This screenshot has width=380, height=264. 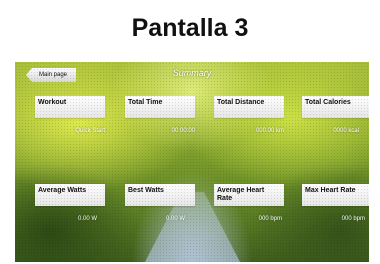 I want to click on screen-title: Summary, so click(x=192, y=73).